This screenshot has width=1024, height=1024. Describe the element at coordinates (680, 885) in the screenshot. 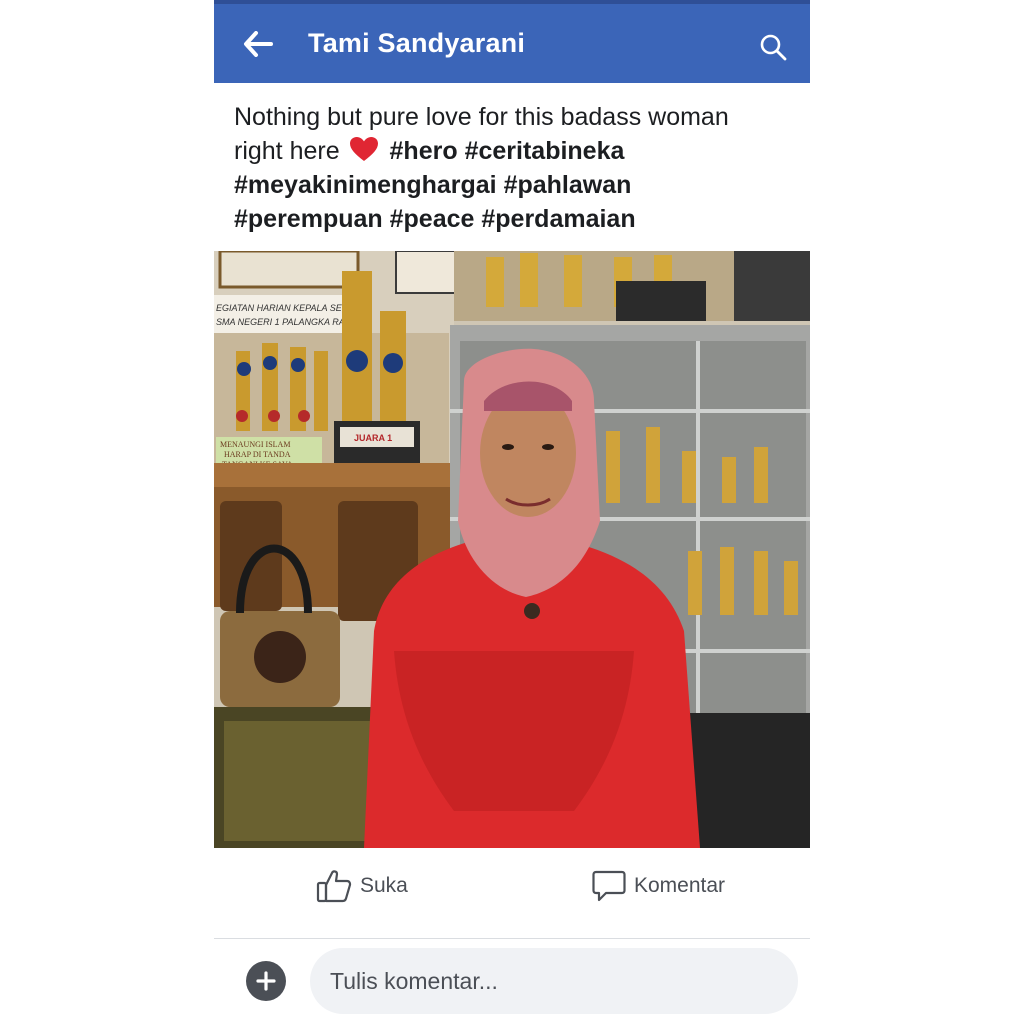

I see `comment-button-label: Komentar` at that location.